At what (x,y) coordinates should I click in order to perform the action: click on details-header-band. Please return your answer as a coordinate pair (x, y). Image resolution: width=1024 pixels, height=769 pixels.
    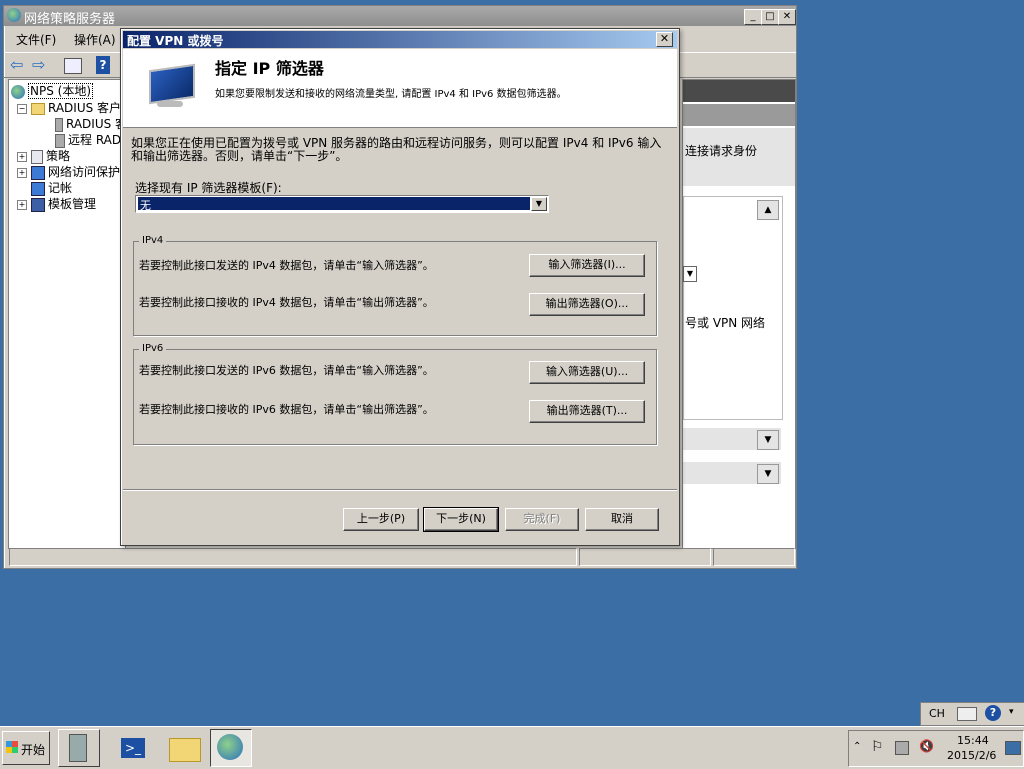
    Looking at the image, I should click on (739, 91).